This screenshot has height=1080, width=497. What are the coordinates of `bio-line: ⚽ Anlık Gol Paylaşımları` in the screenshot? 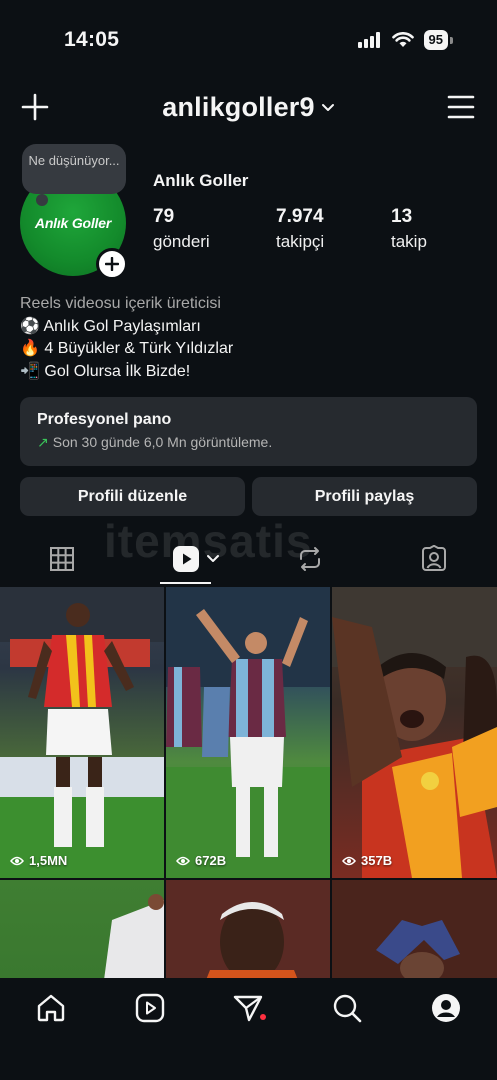 It's located at (110, 326).